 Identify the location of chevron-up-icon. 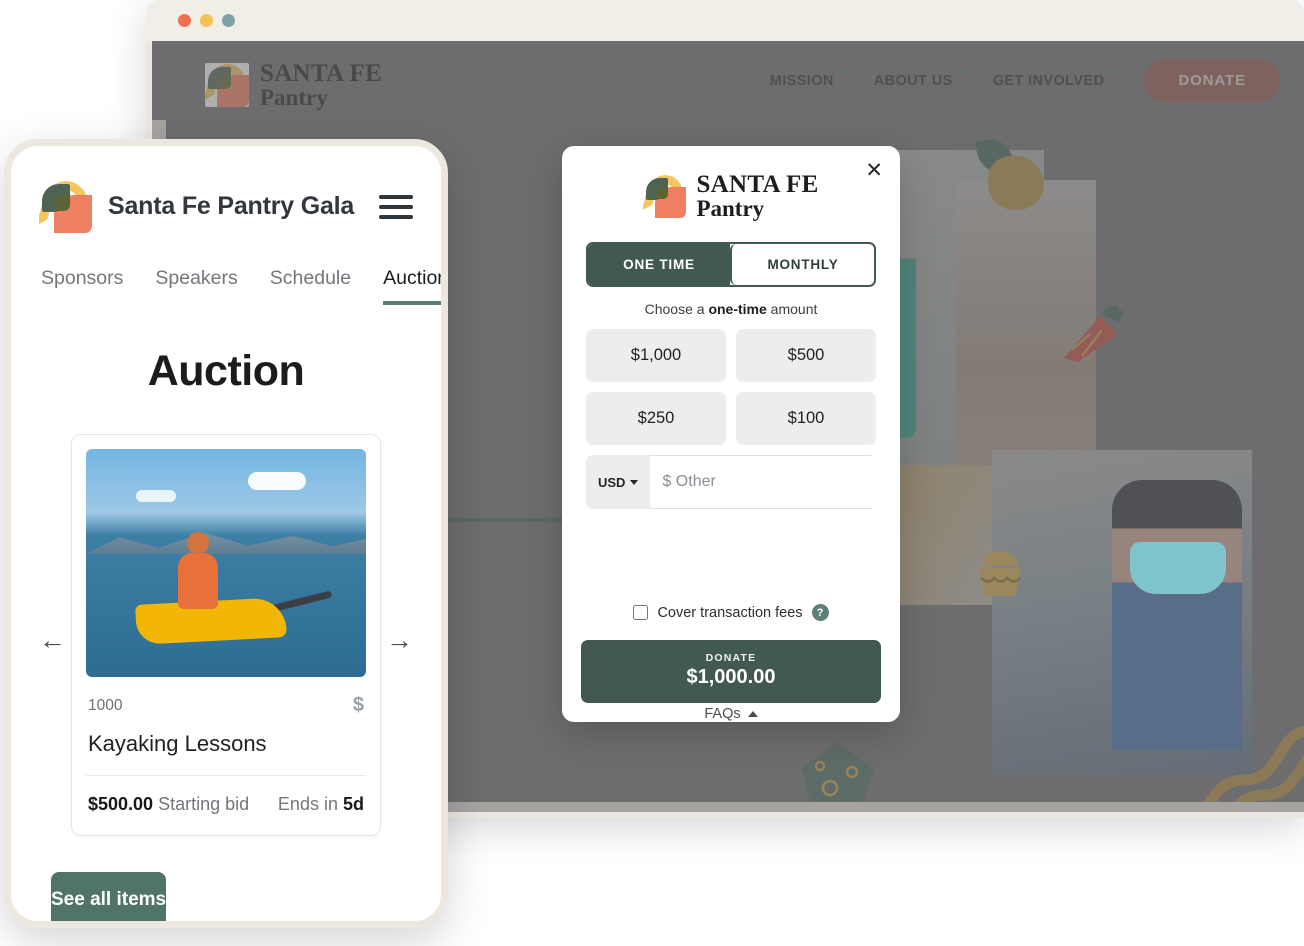
(752, 714).